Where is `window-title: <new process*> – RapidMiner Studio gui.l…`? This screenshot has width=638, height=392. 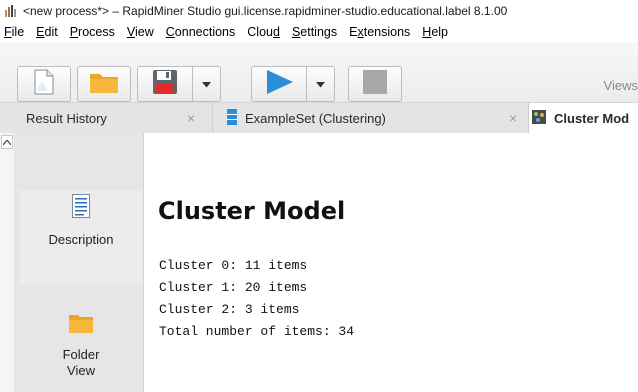
window-title: <new process*> – RapidMiner Studio gui.l… is located at coordinates (265, 11).